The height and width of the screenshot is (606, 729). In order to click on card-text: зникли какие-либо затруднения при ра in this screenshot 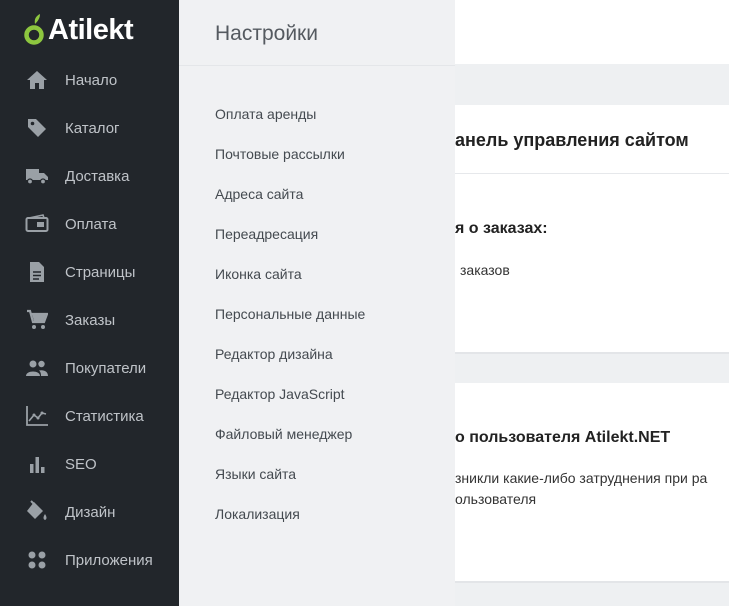, I will do `click(581, 478)`.